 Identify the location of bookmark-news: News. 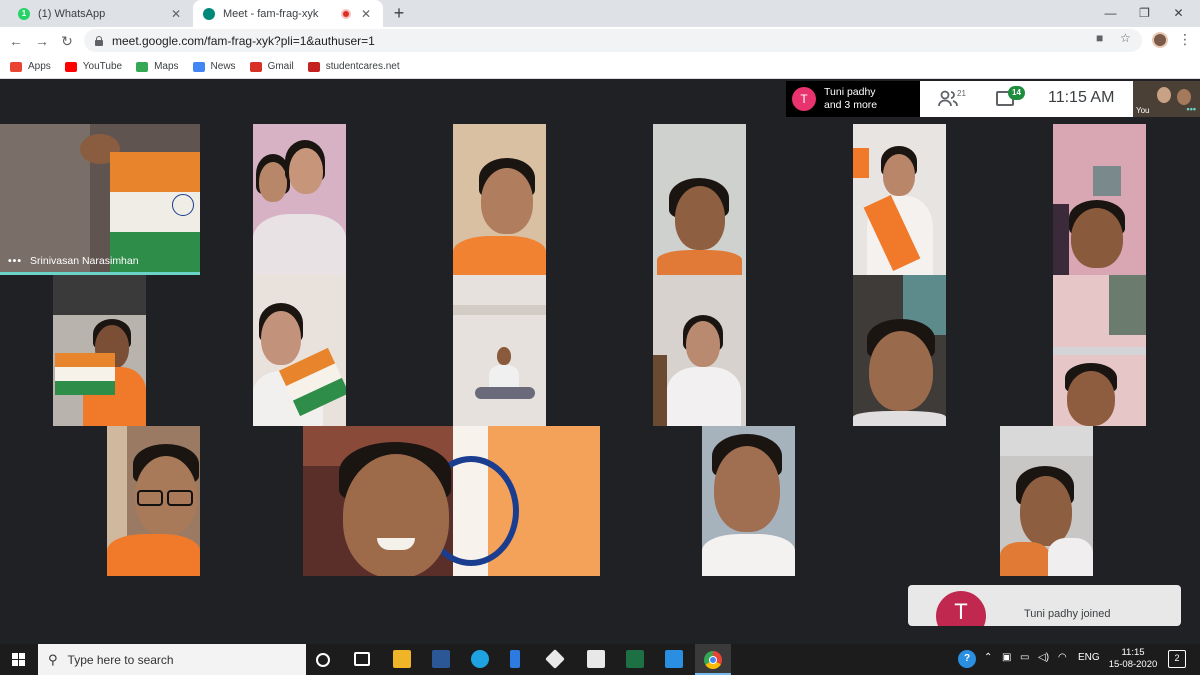
(214, 66).